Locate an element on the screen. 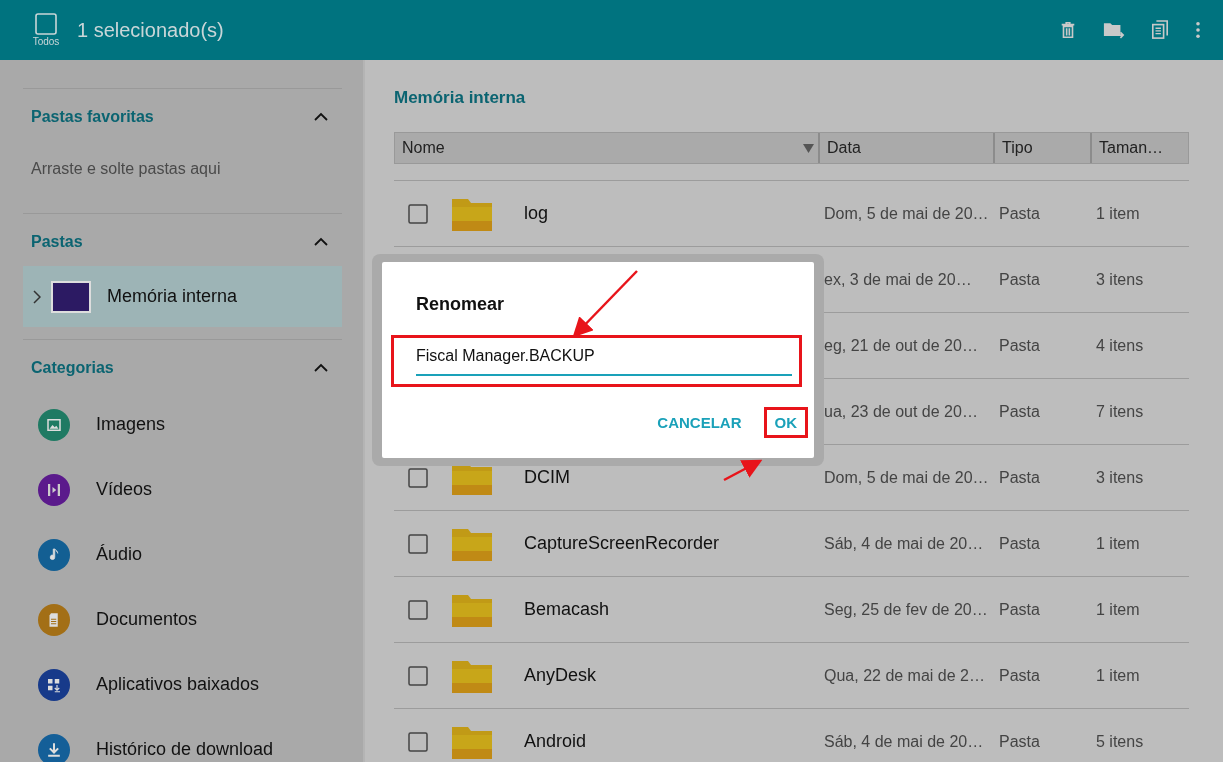  document-icon is located at coordinates (54, 619).